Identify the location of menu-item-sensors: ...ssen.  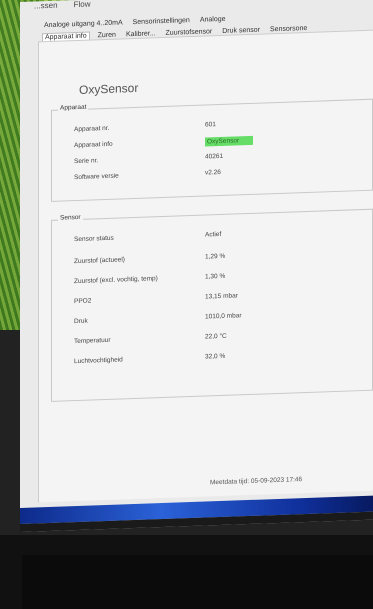
(46, 7).